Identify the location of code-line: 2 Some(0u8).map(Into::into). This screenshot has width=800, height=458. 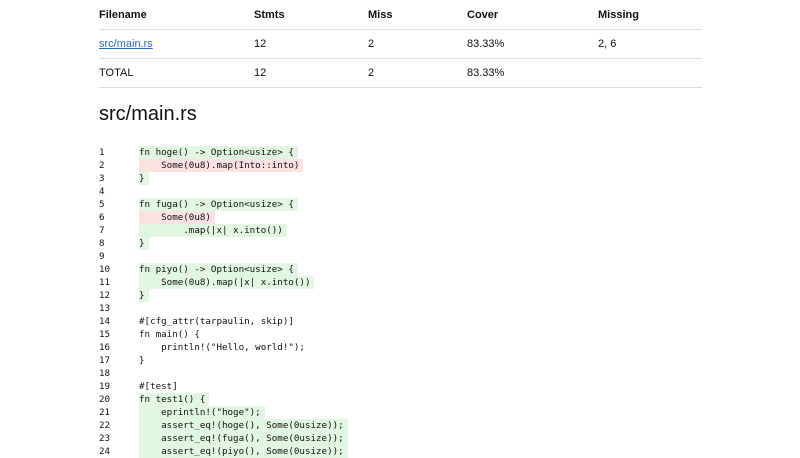
(400, 165).